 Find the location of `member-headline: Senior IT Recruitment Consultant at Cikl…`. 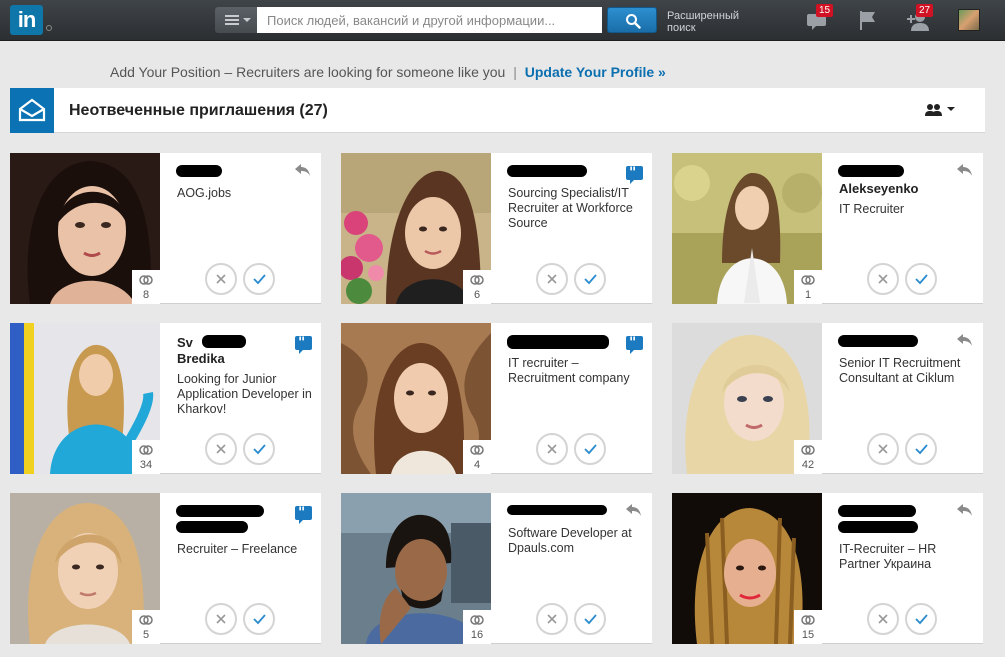

member-headline: Senior IT Recruitment Consultant at Cikl… is located at coordinates (900, 370).